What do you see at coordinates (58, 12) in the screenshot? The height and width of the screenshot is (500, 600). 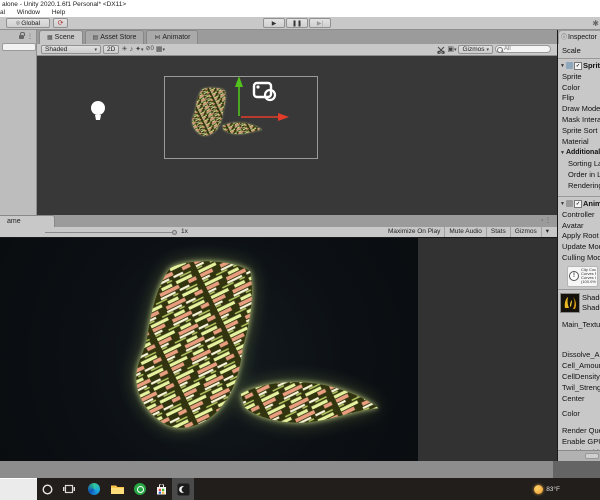 I see `menu-item-help: Help` at bounding box center [58, 12].